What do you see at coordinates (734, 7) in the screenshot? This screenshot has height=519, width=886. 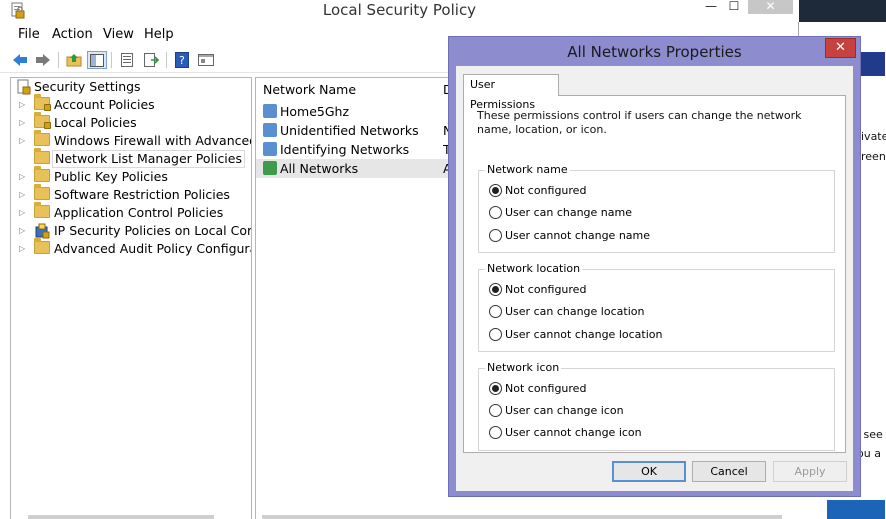 I see `maximize-button: ☐` at bounding box center [734, 7].